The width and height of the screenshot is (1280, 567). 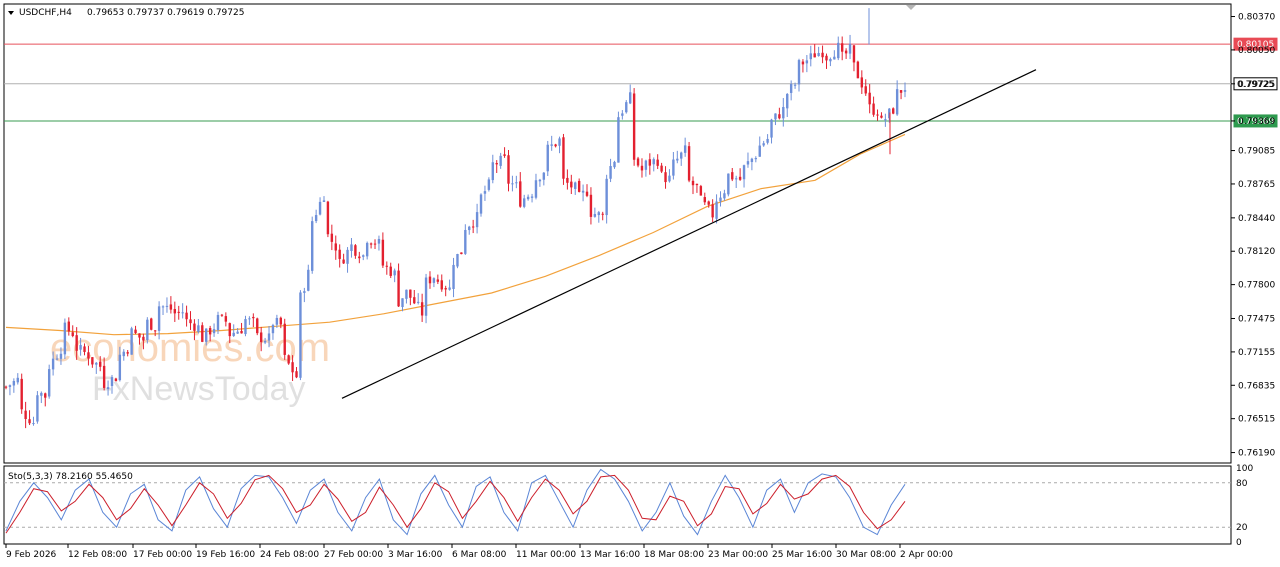 What do you see at coordinates (617, 505) in the screenshot?
I see `stochastic-panel` at bounding box center [617, 505].